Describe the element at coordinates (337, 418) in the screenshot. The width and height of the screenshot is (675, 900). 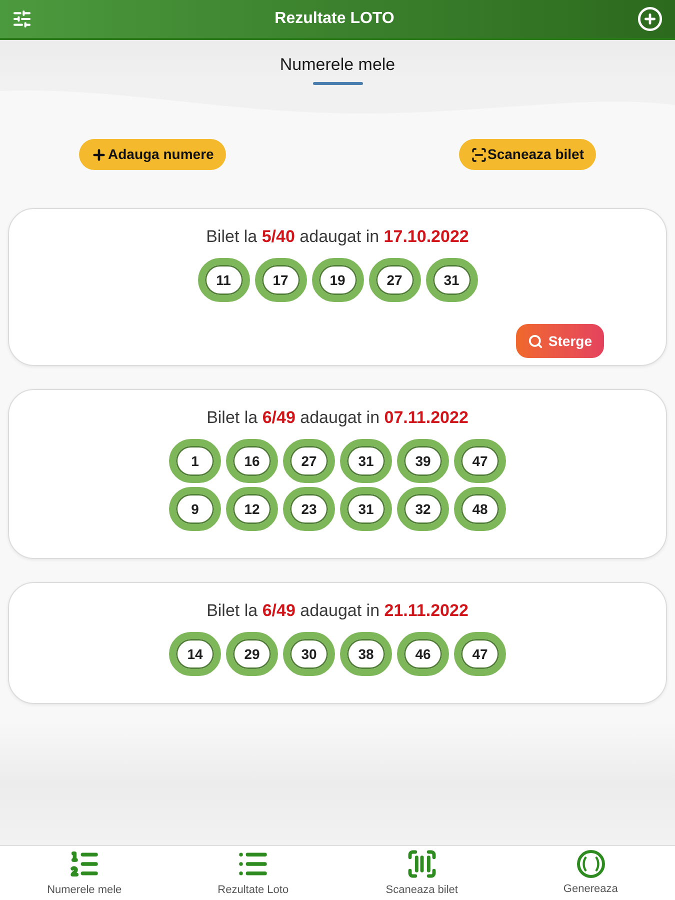
I see `ticket-heading: Bilet la 6/49 adaugat in 07.11.2022` at that location.